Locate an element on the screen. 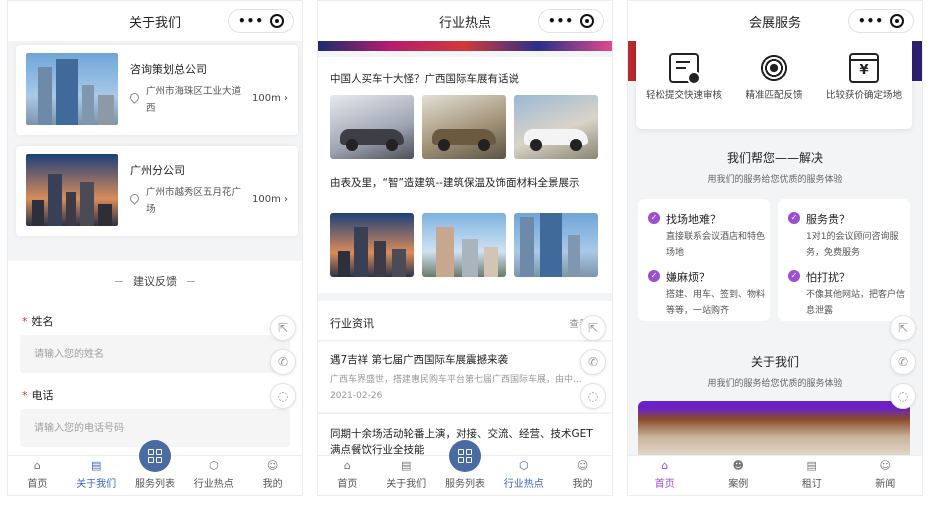 The height and width of the screenshot is (507, 928). tab-cases: ☻ 案例 is located at coordinates (739, 475).